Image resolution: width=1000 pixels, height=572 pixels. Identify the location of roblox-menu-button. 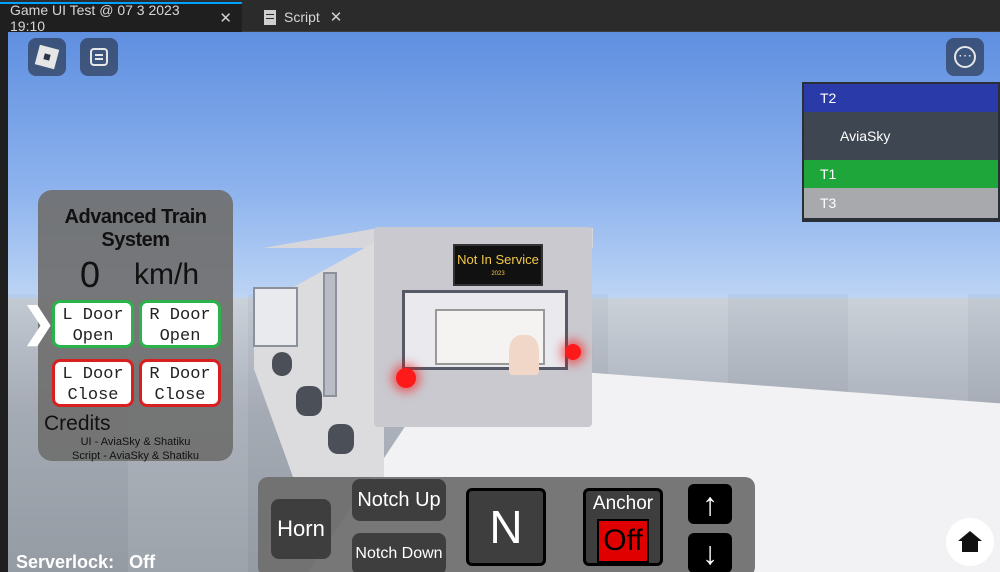
(47, 57).